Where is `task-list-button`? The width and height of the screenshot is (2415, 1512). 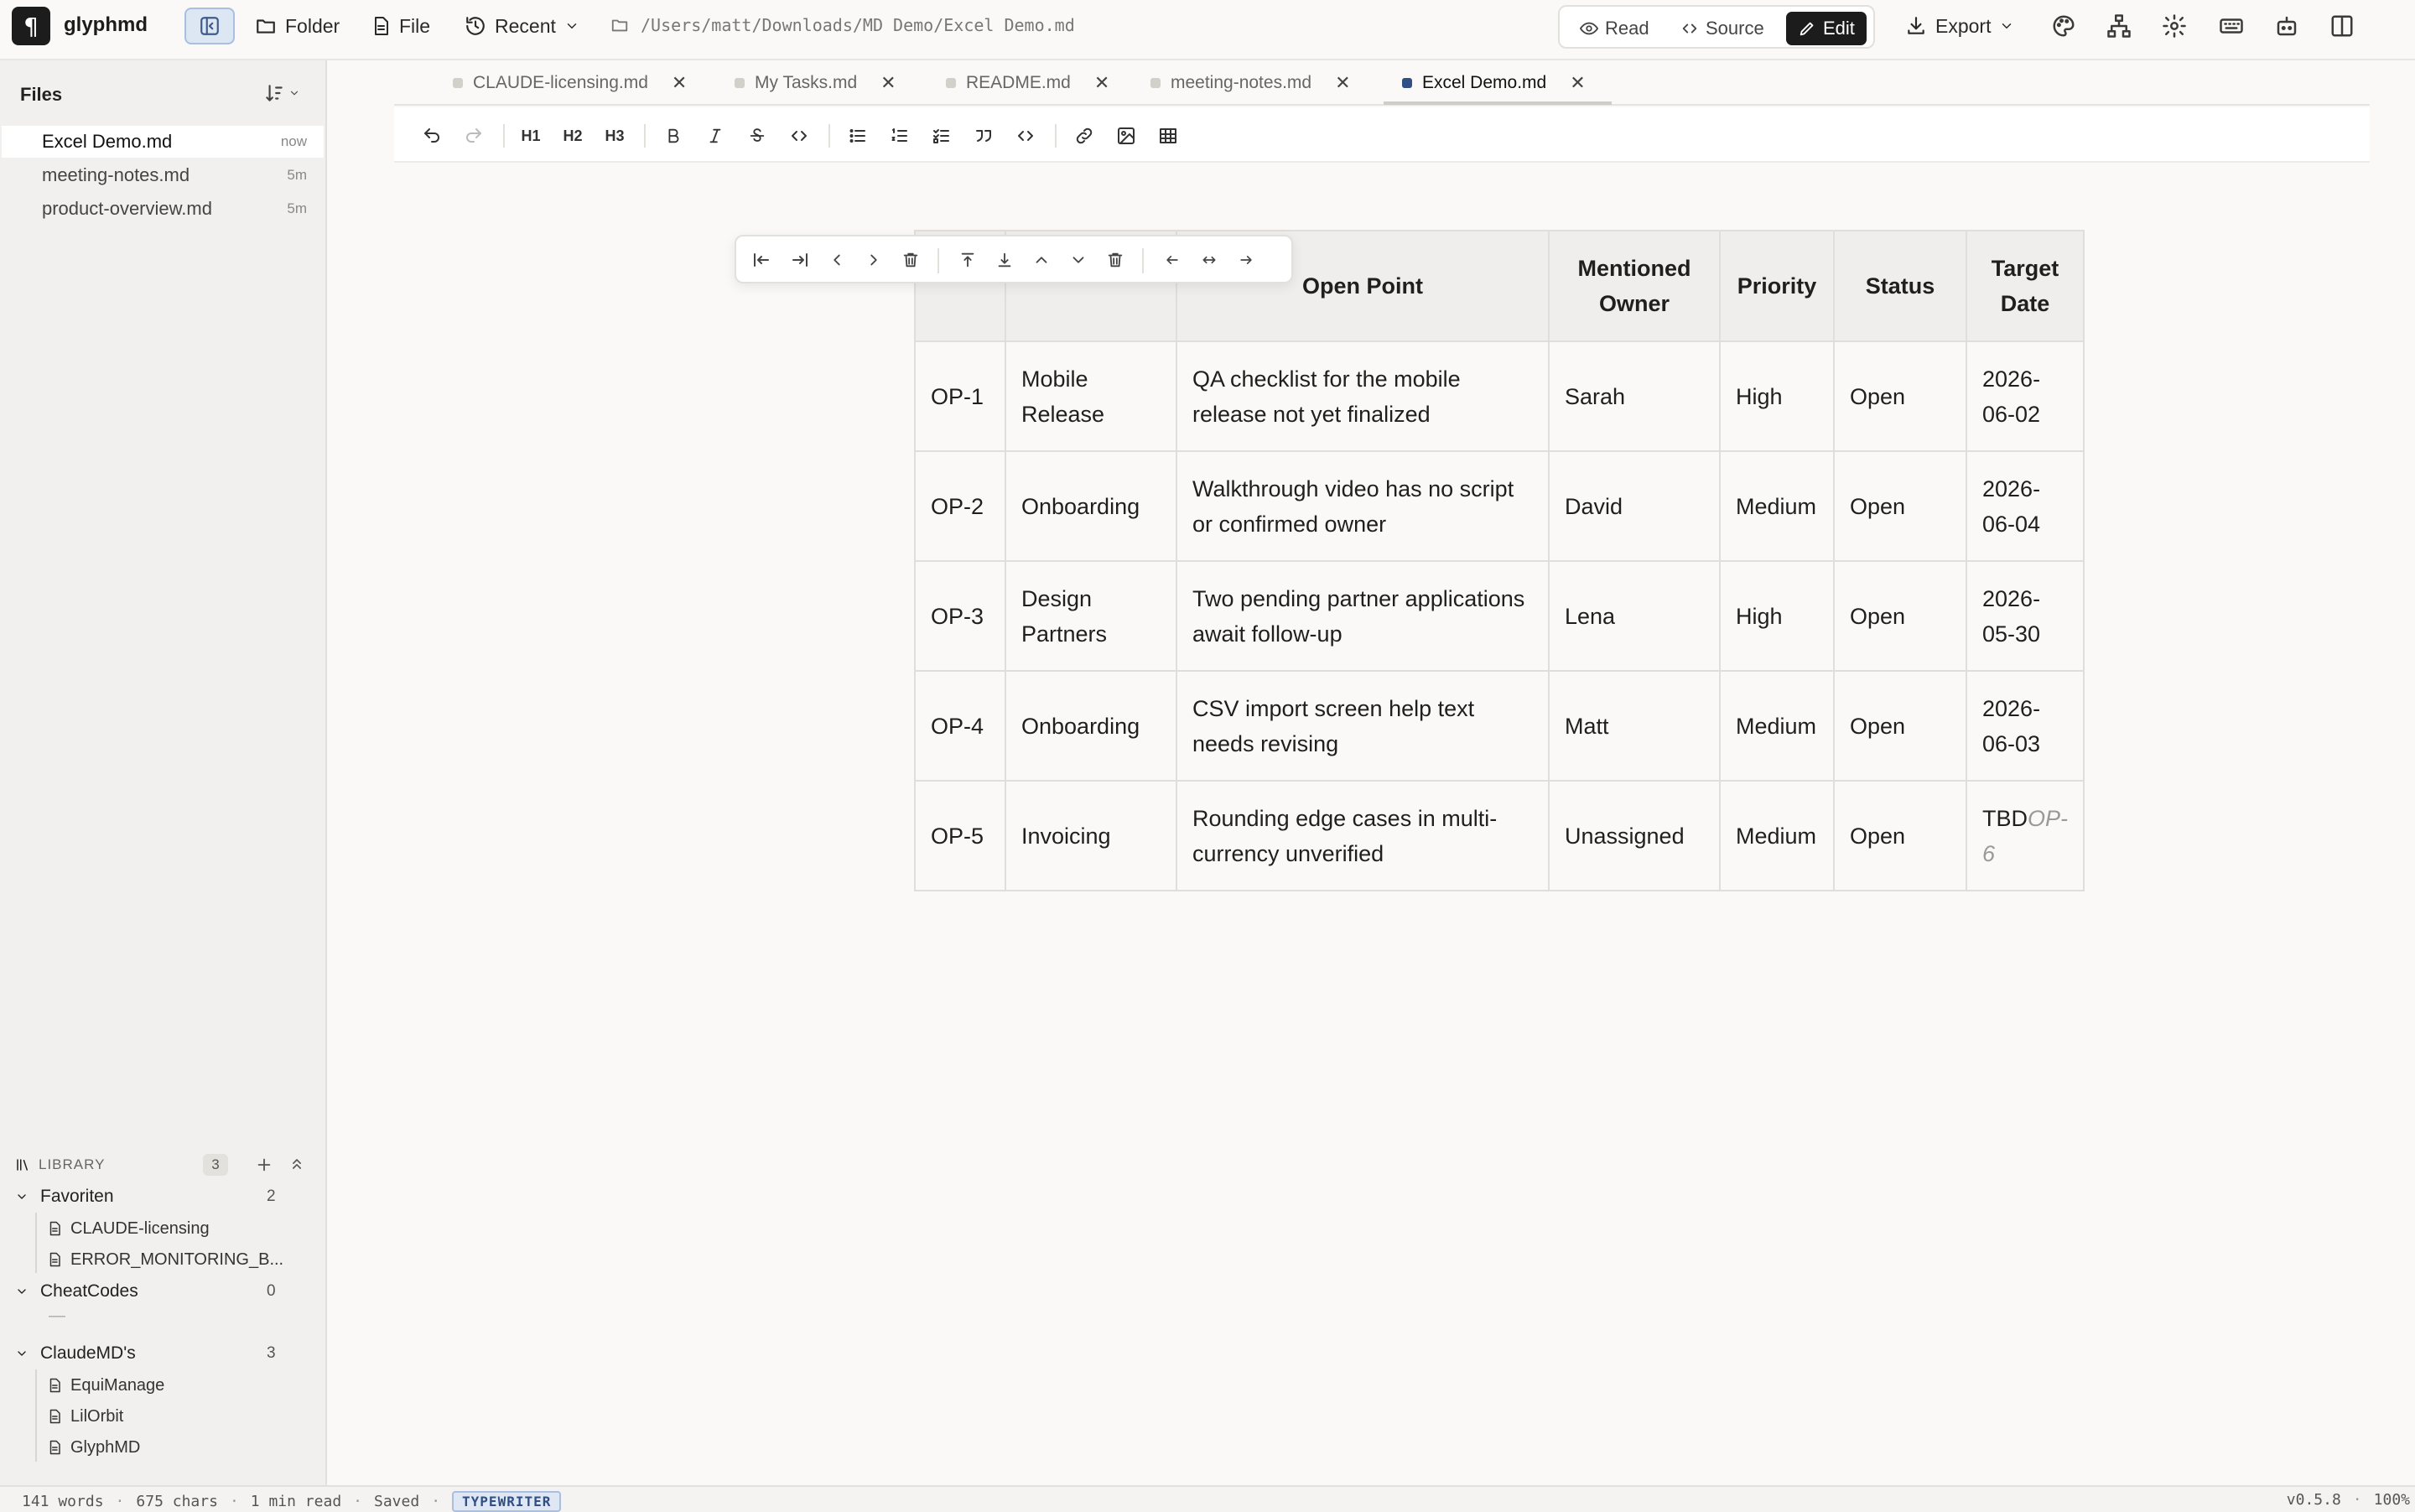
task-list-button is located at coordinates (941, 135).